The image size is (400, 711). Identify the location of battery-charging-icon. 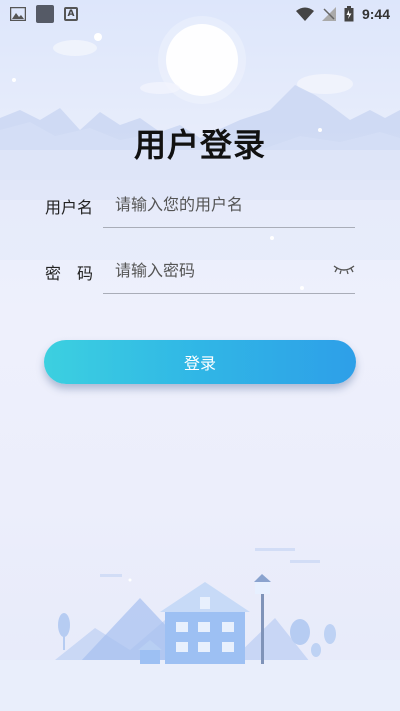
(349, 14).